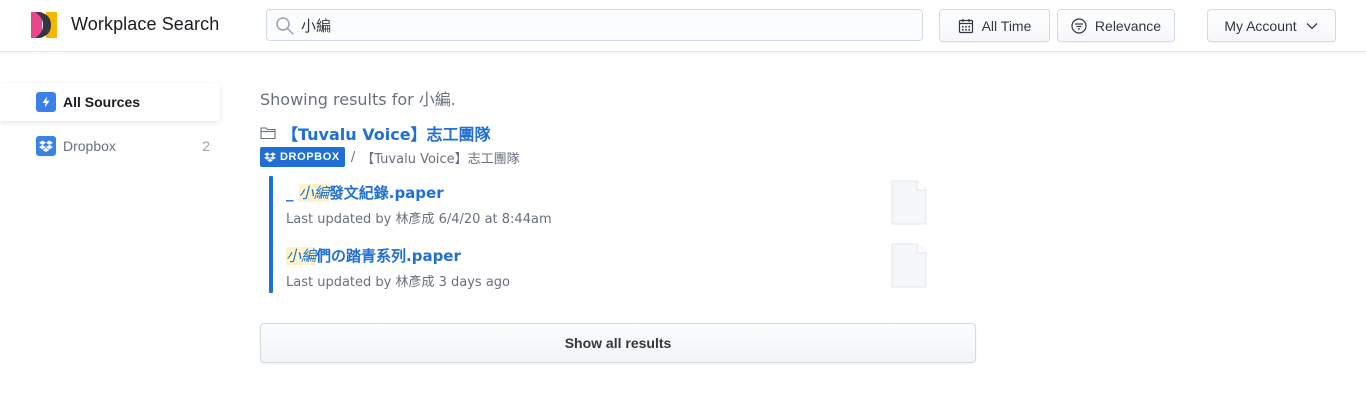  I want to click on result-title-rest: 發文紀錄.paper, so click(386, 193).